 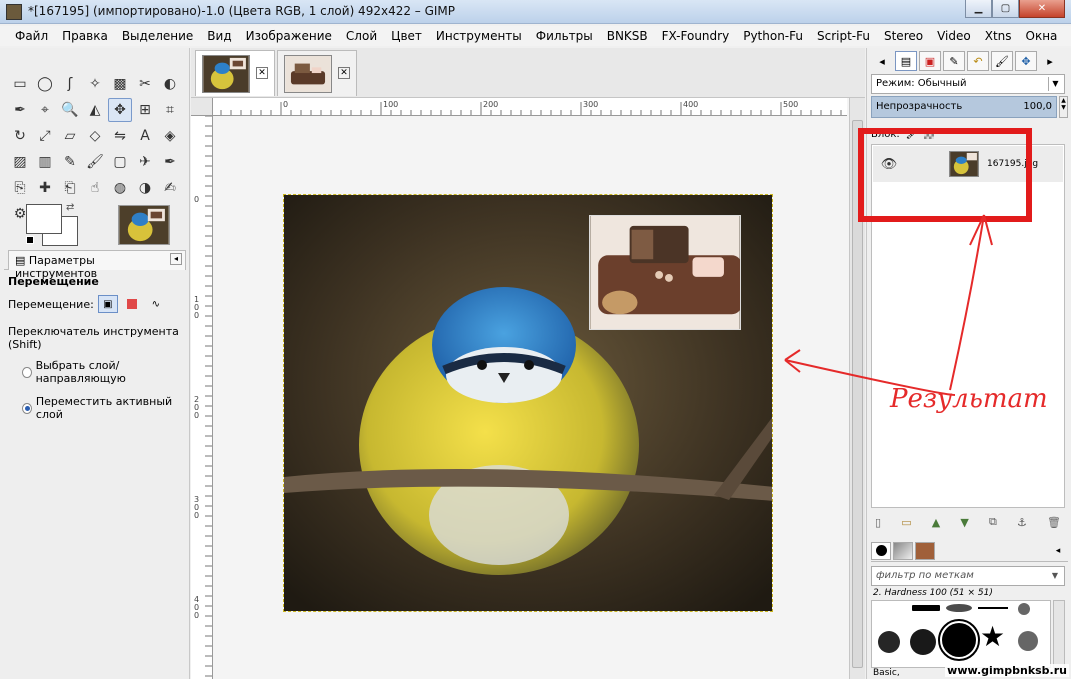 What do you see at coordinates (1042, 36) in the screenshot?
I see `menu-item: Окна` at bounding box center [1042, 36].